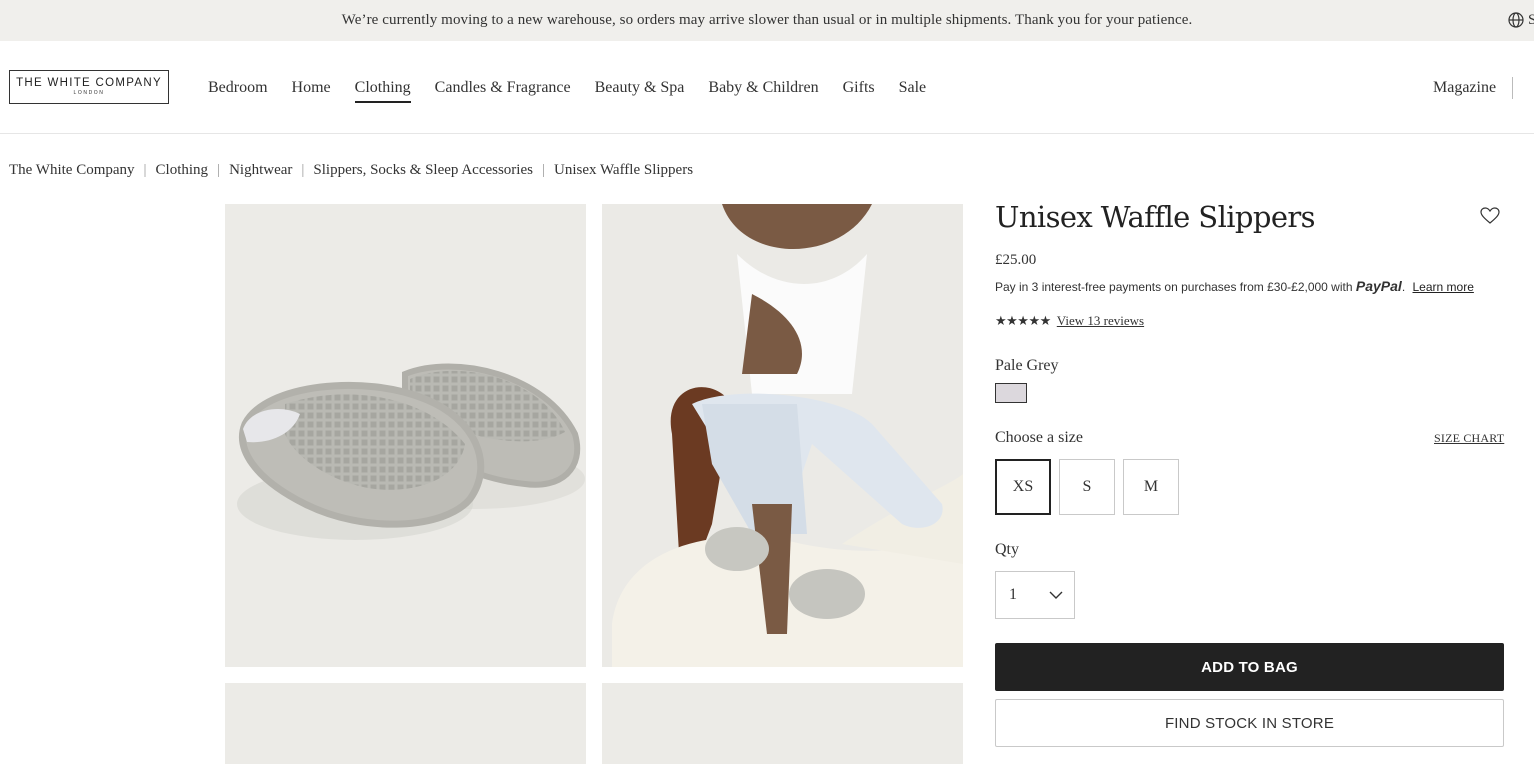  What do you see at coordinates (1035, 595) in the screenshot?
I see `qty-select: 1` at bounding box center [1035, 595].